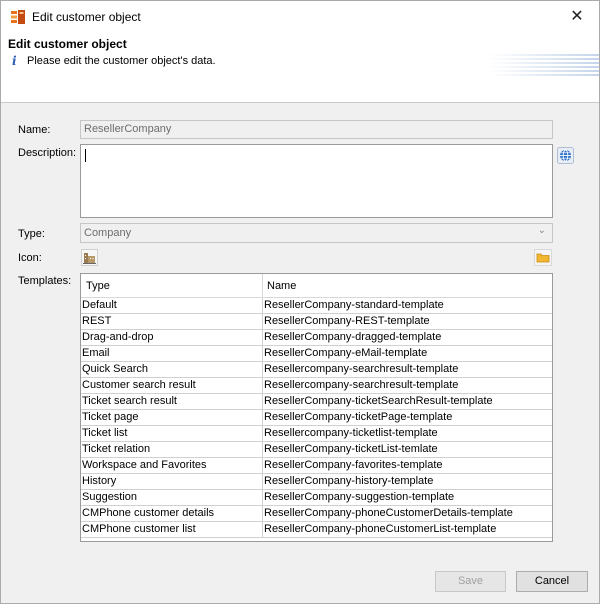 This screenshot has height=604, width=600. What do you see at coordinates (349, 481) in the screenshot?
I see `template-name-cell: ResellerCompany-history-template` at bounding box center [349, 481].